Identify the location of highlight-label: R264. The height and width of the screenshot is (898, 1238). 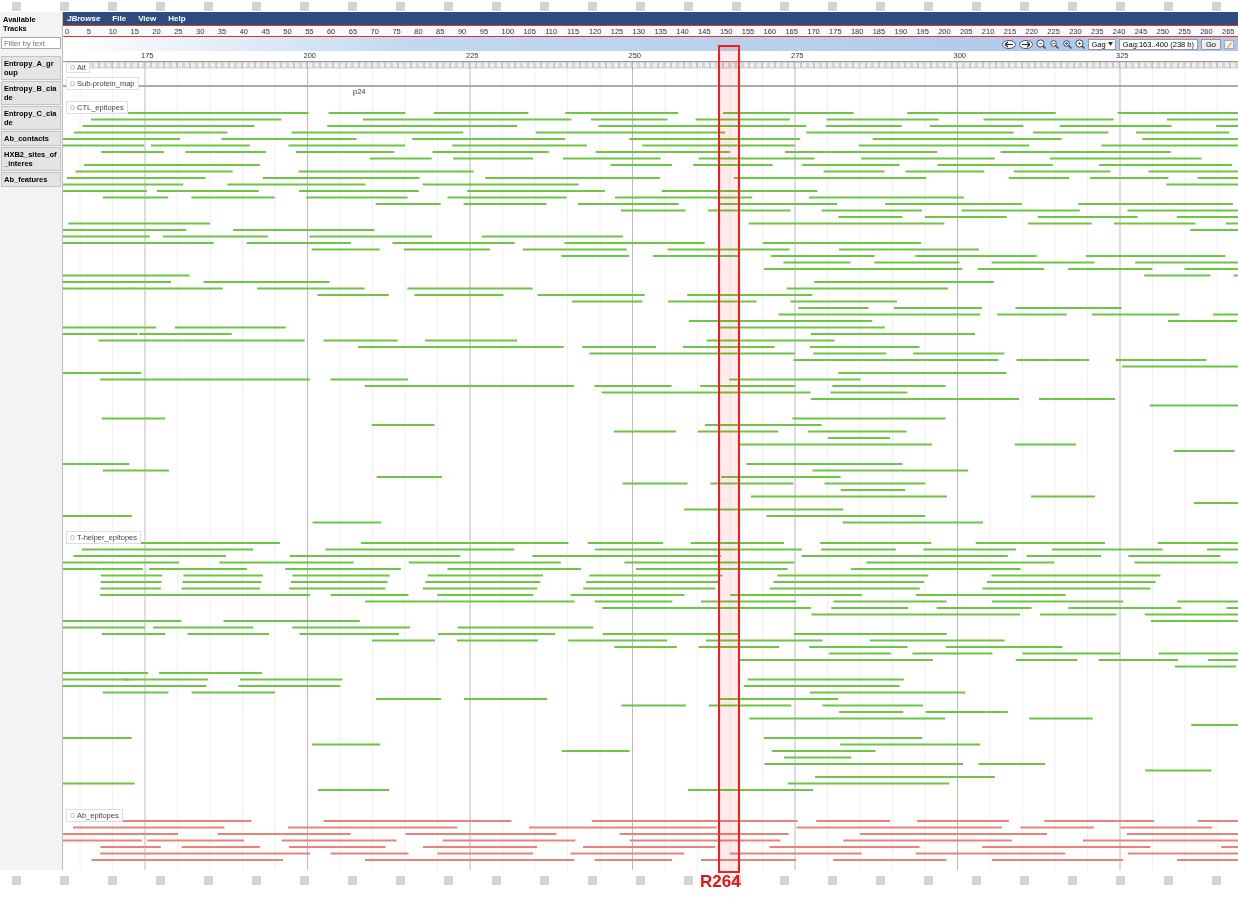
(720, 882).